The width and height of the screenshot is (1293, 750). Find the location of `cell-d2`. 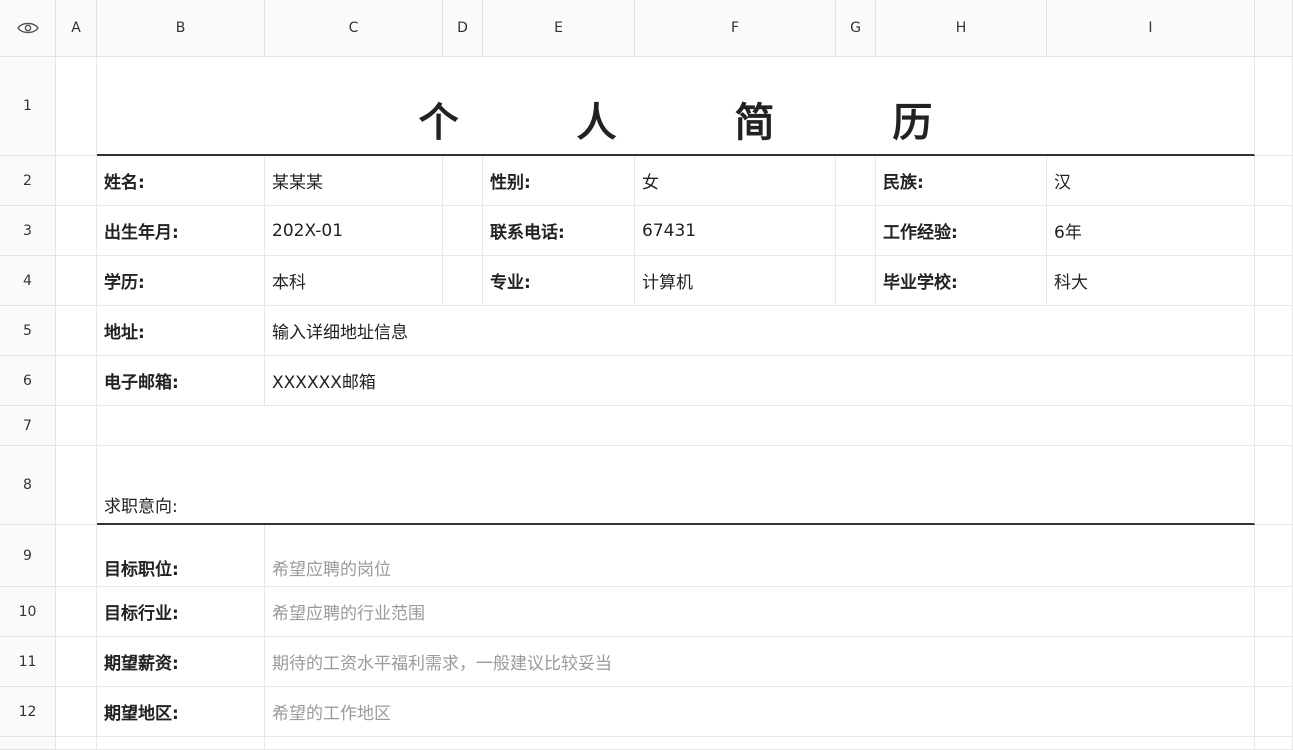

cell-d2 is located at coordinates (463, 181).